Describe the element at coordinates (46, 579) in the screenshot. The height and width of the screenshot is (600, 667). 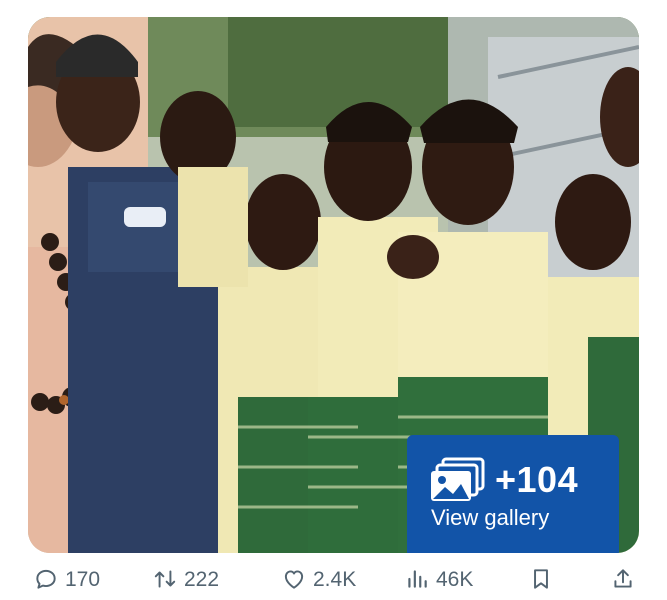
I see `reply-icon` at that location.